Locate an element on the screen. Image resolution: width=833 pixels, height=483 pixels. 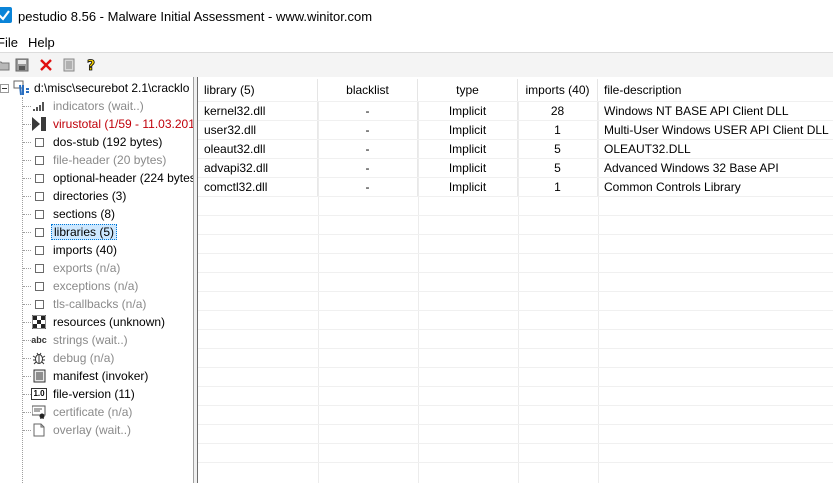
tree-item-label: optional-header (224 bytes is located at coordinates (123, 178).